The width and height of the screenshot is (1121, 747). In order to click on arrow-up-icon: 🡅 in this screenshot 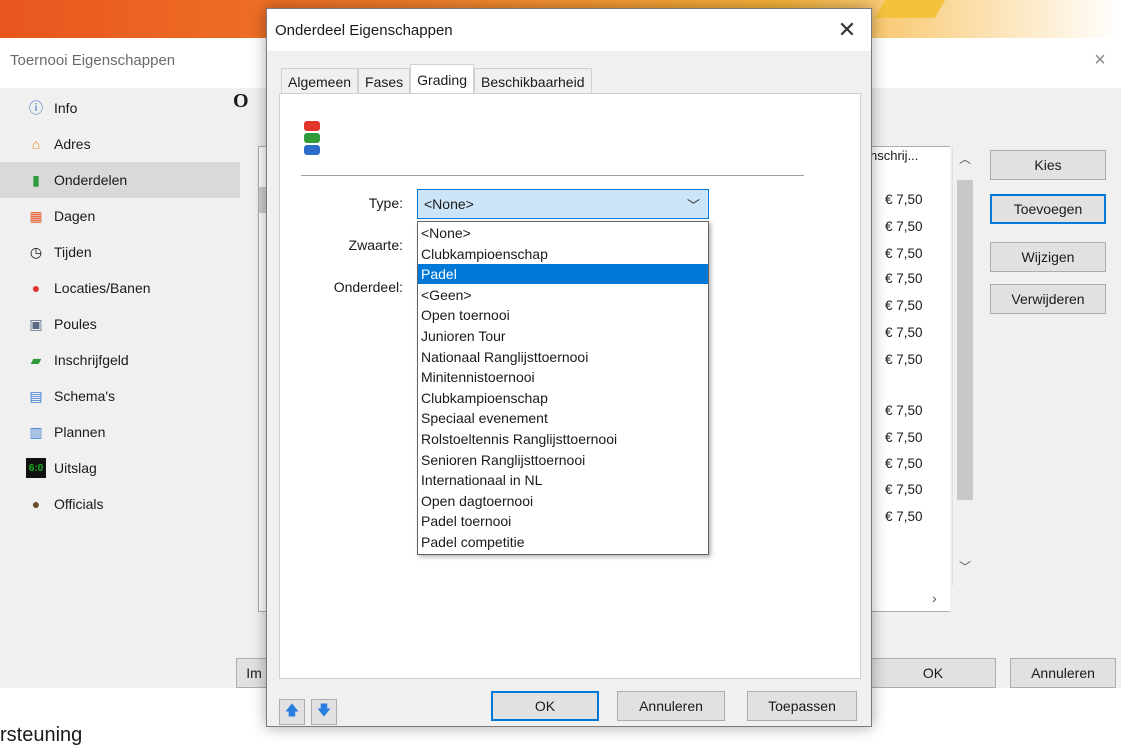, I will do `click(292, 710)`.